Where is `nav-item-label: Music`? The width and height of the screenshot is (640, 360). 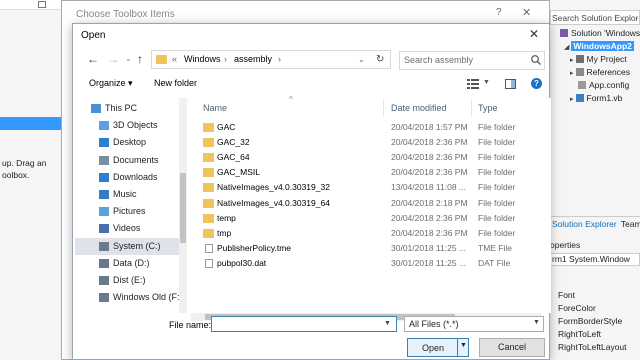 nav-item-label: Music is located at coordinates (125, 194).